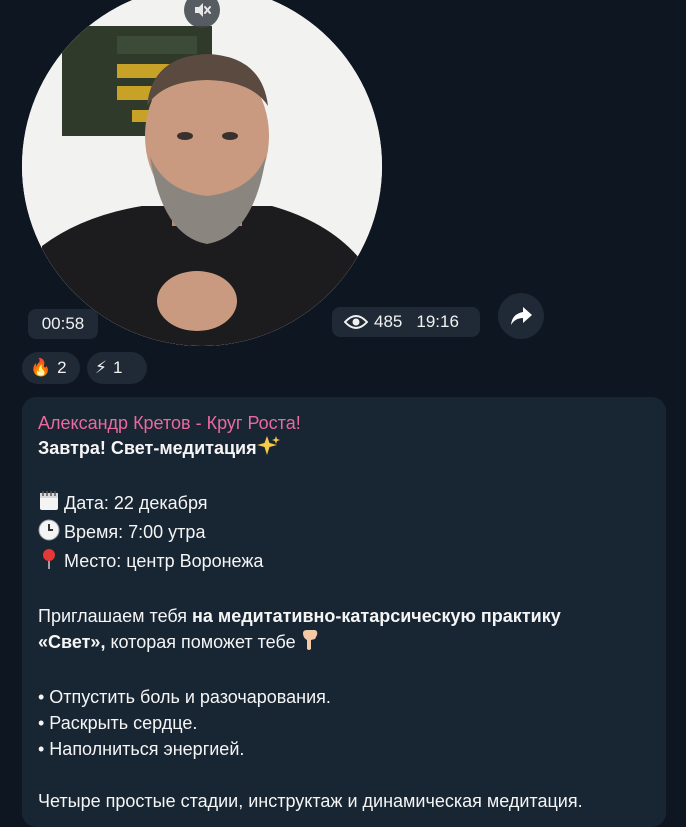 The image size is (686, 827). What do you see at coordinates (164, 561) in the screenshot?
I see `place-text: Место: центр Воронежа` at bounding box center [164, 561].